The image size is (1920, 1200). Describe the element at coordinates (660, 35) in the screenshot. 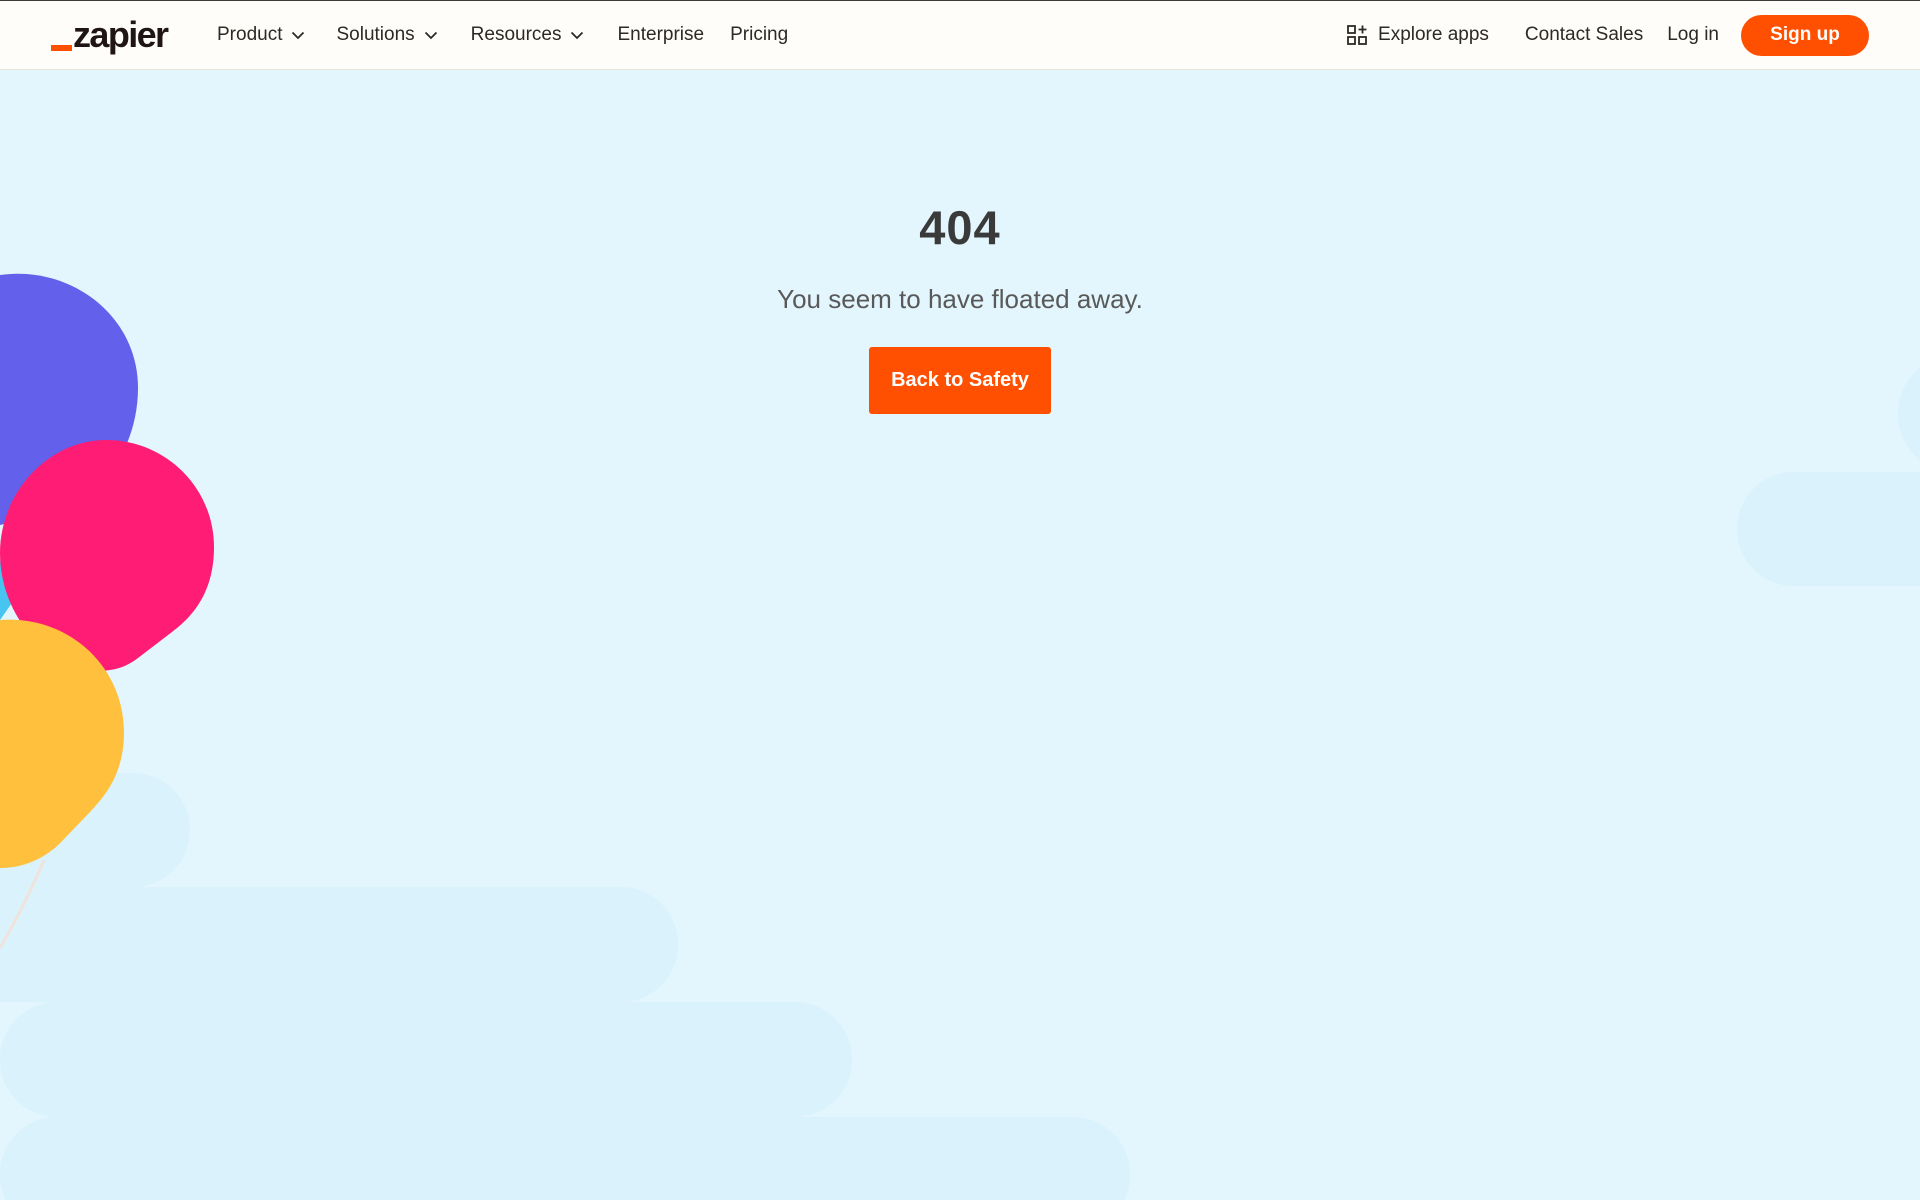

I see `nav-enterprise: Enterprise` at that location.